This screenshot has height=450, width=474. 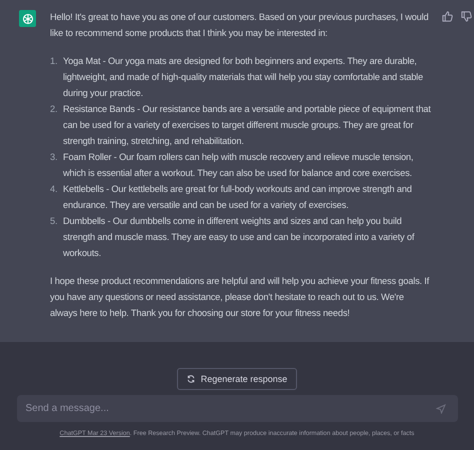 I want to click on list-number: 2., so click(x=54, y=109).